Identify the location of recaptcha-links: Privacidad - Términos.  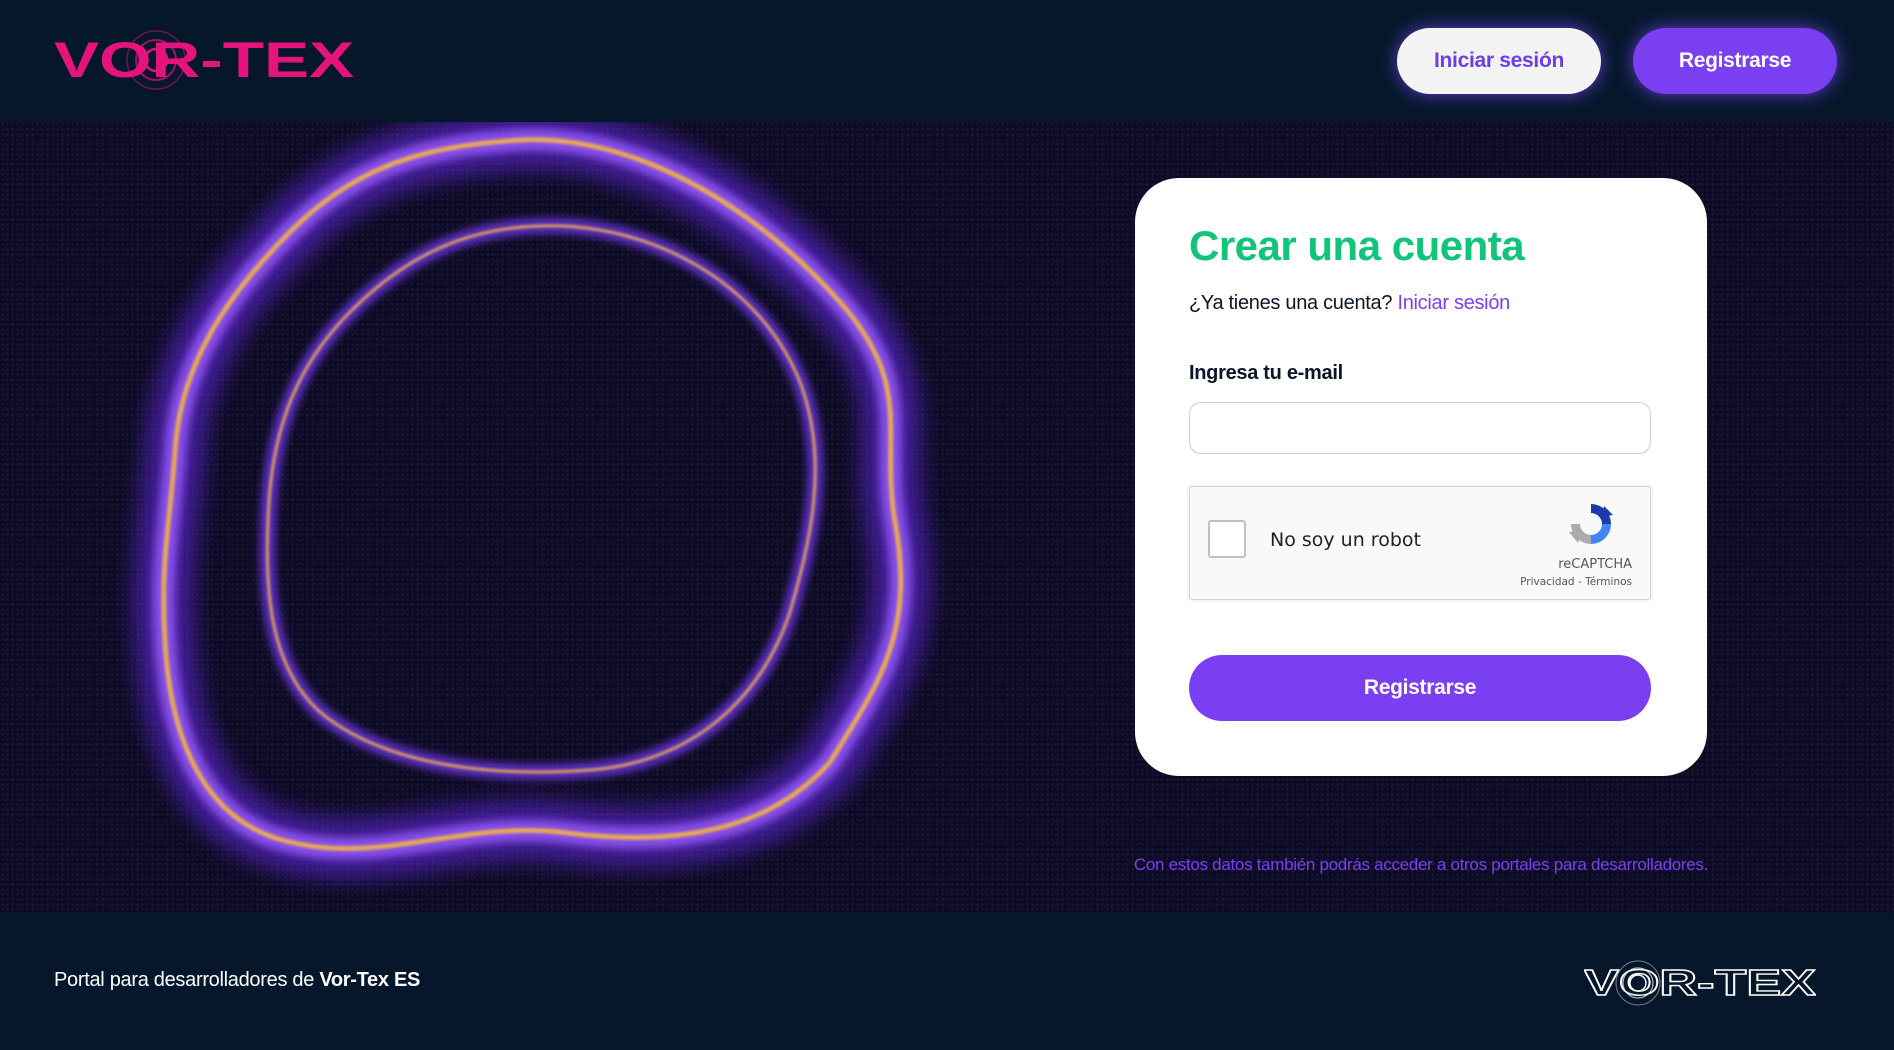
(1576, 582).